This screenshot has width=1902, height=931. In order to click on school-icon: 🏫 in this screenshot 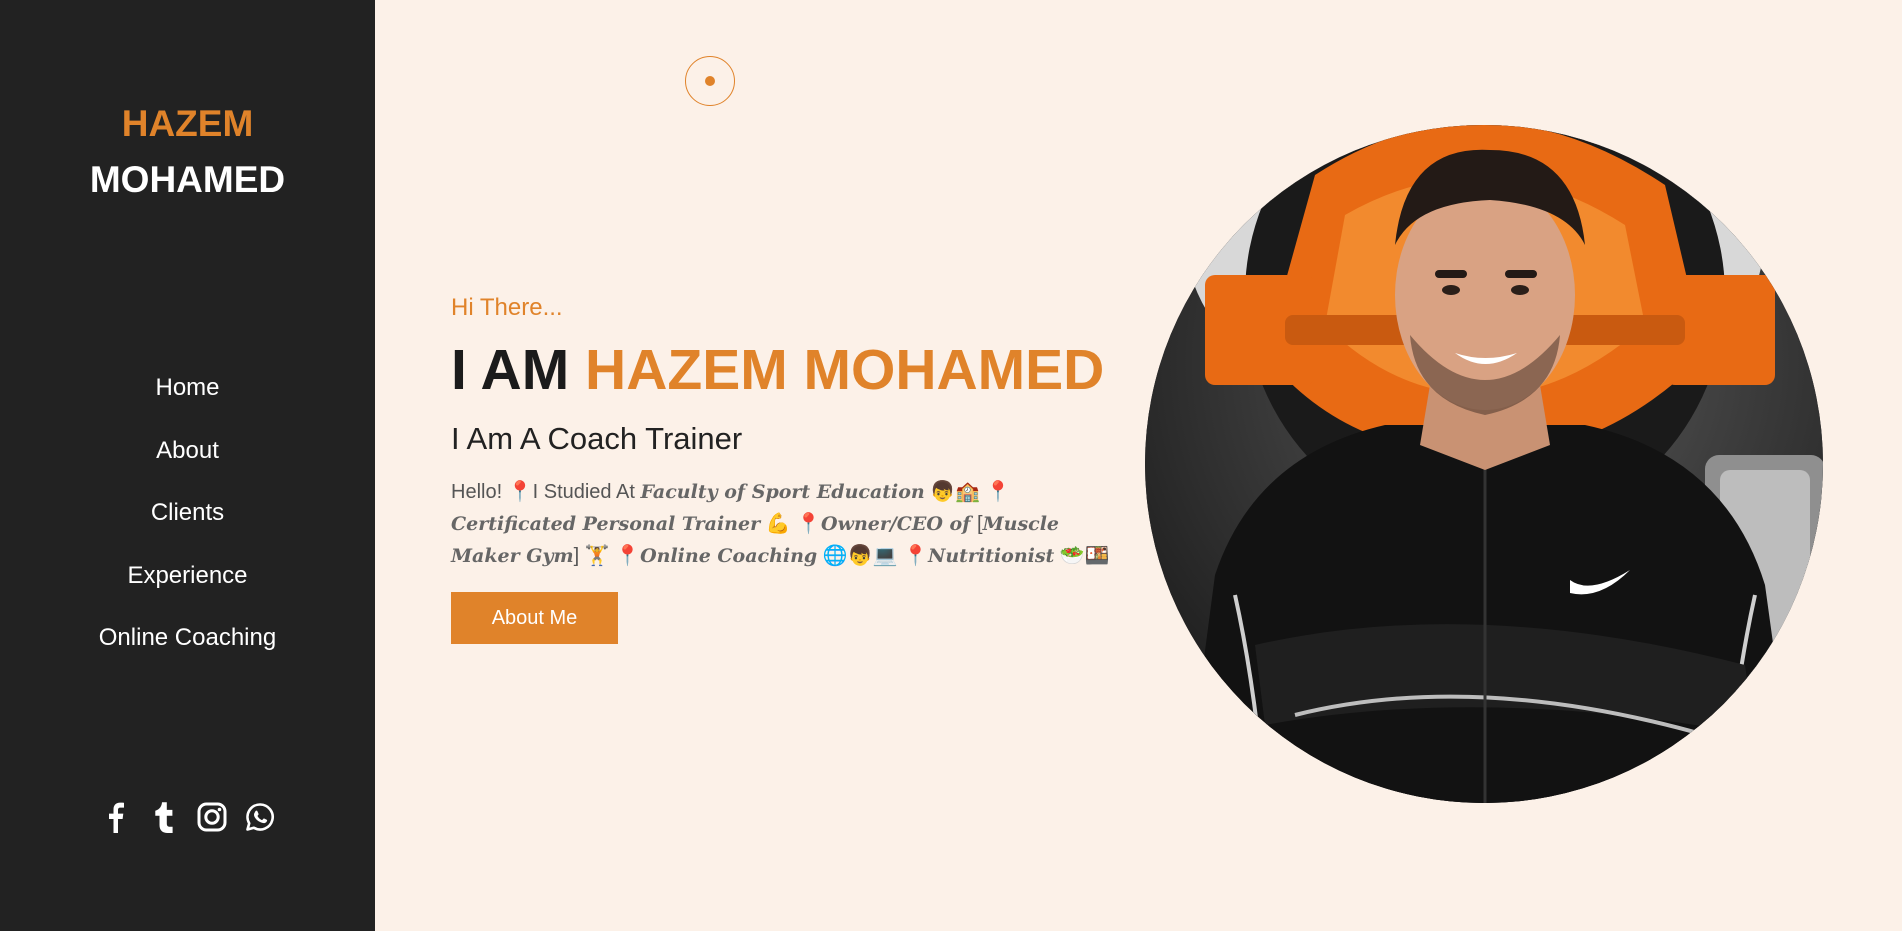, I will do `click(968, 492)`.